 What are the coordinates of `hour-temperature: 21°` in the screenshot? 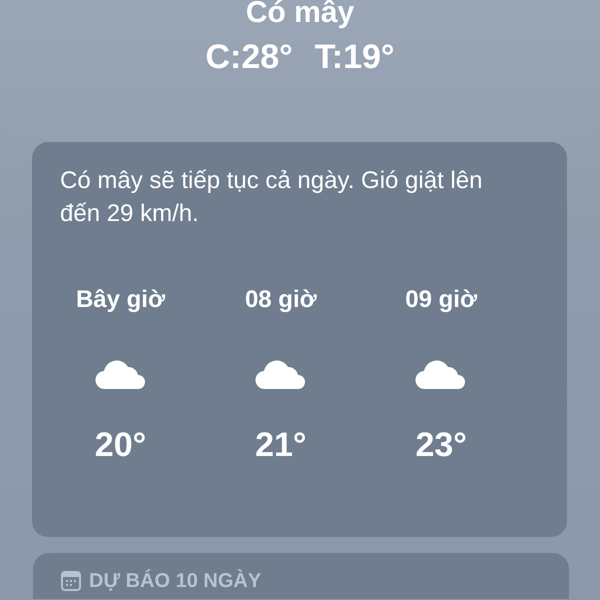 It's located at (281, 445).